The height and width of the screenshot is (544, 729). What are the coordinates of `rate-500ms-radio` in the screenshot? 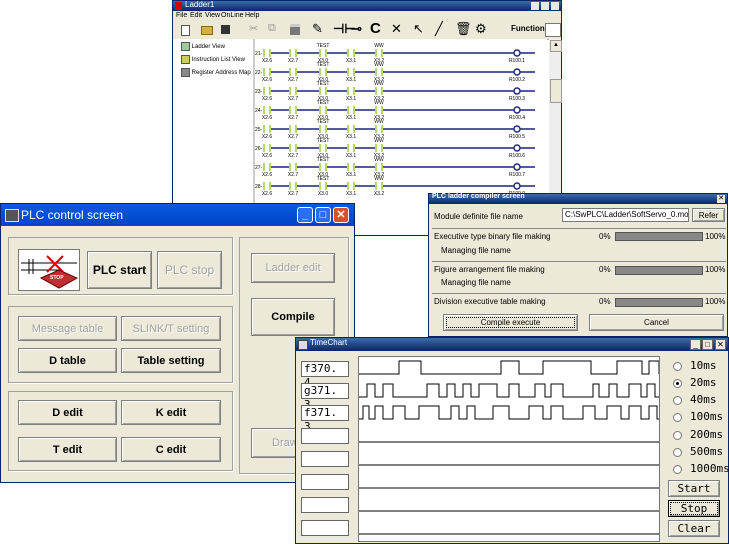 It's located at (677, 452).